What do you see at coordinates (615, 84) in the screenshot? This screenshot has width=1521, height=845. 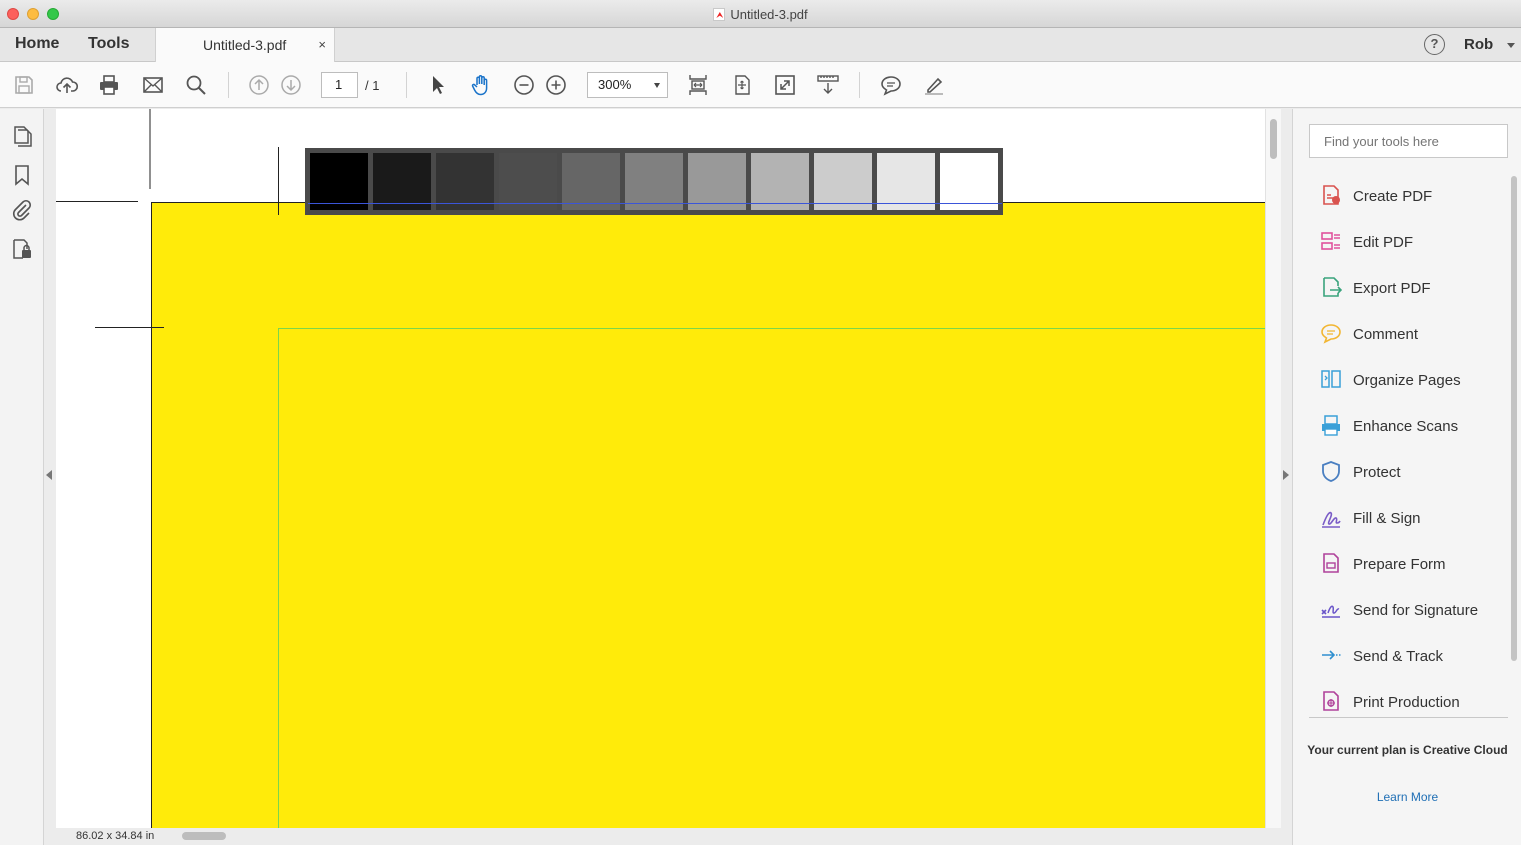 I see `zoom-level-value: 300%` at bounding box center [615, 84].